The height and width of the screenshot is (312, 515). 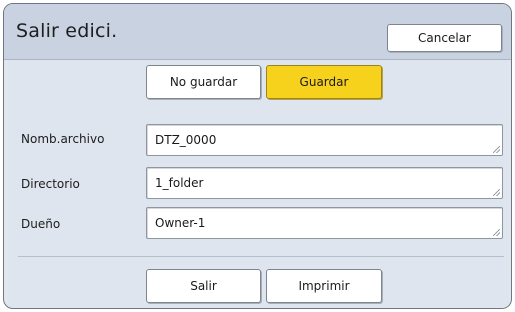 I want to click on save-button: Guardar, so click(x=324, y=82).